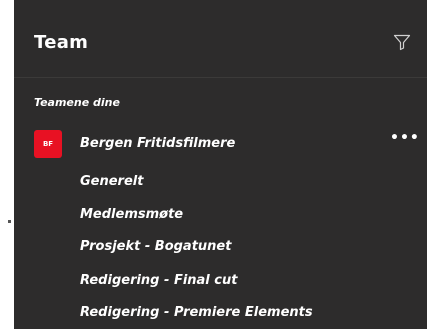 This screenshot has width=427, height=329. What do you see at coordinates (405, 138) in the screenshot?
I see `more-options-icon: •••` at bounding box center [405, 138].